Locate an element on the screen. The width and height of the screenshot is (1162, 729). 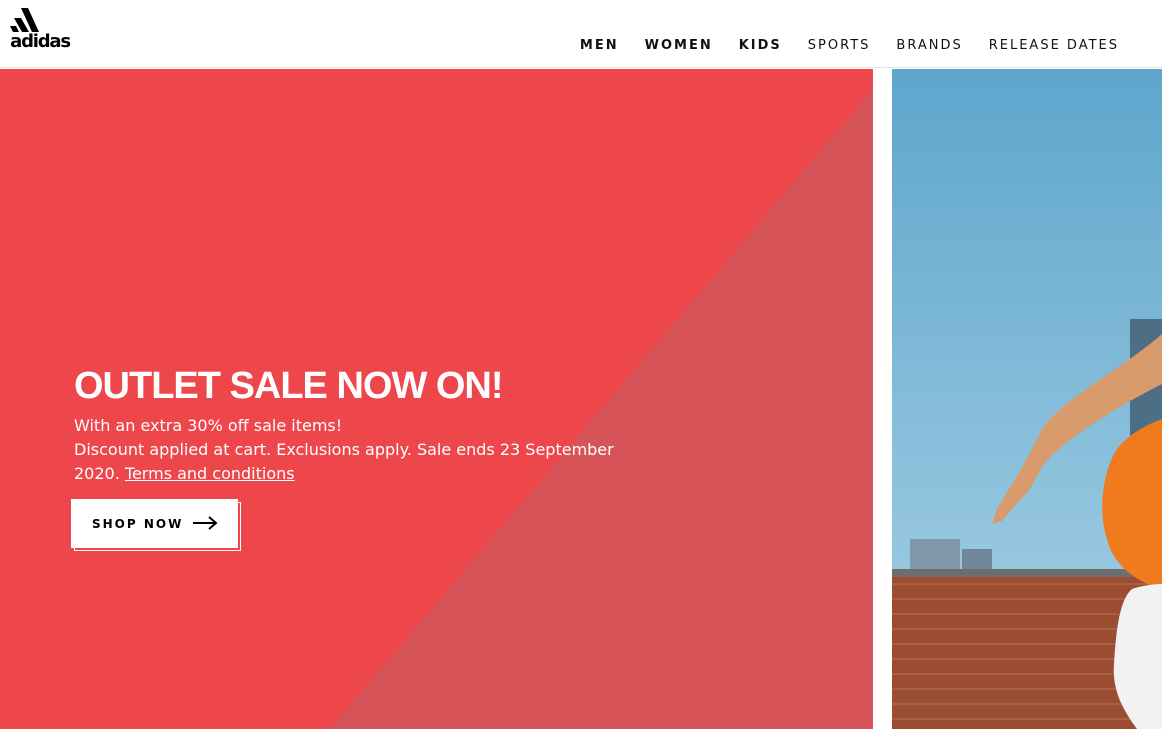
three-stripes-icon is located at coordinates (24, 20).